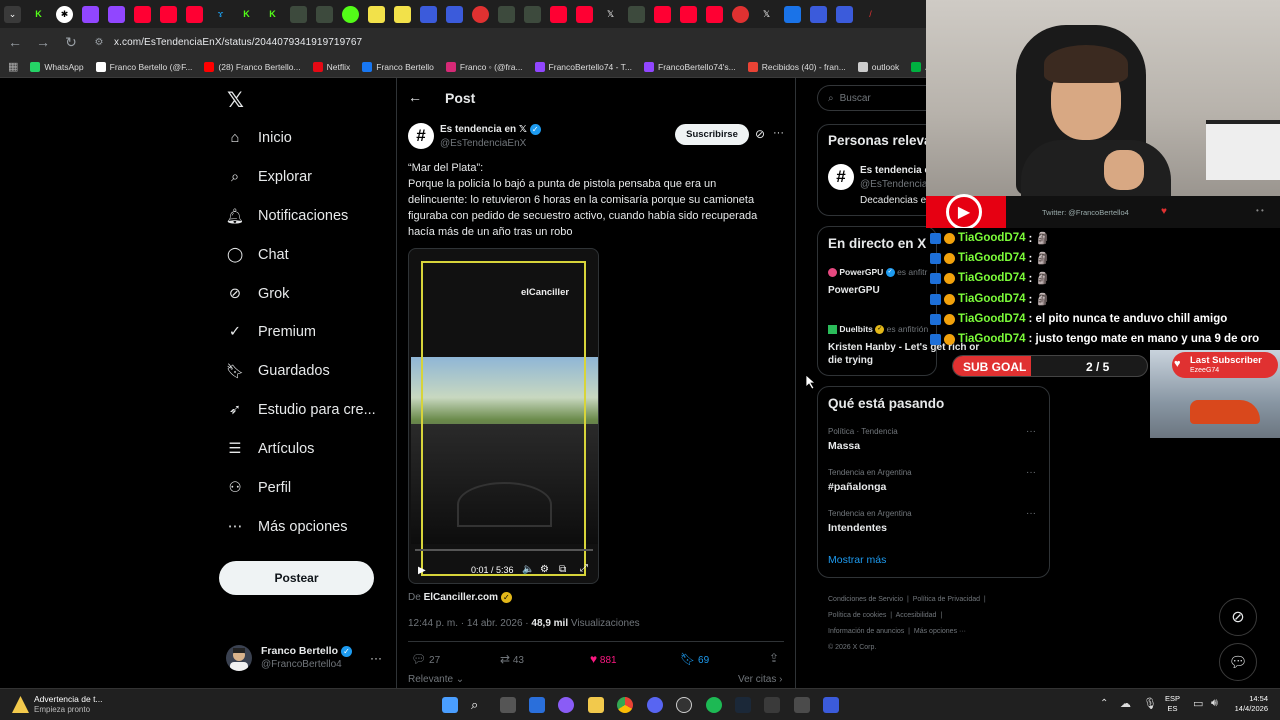  Describe the element at coordinates (257, 255) in the screenshot. I see `nav-item-chat: ◯ Chat` at that location.